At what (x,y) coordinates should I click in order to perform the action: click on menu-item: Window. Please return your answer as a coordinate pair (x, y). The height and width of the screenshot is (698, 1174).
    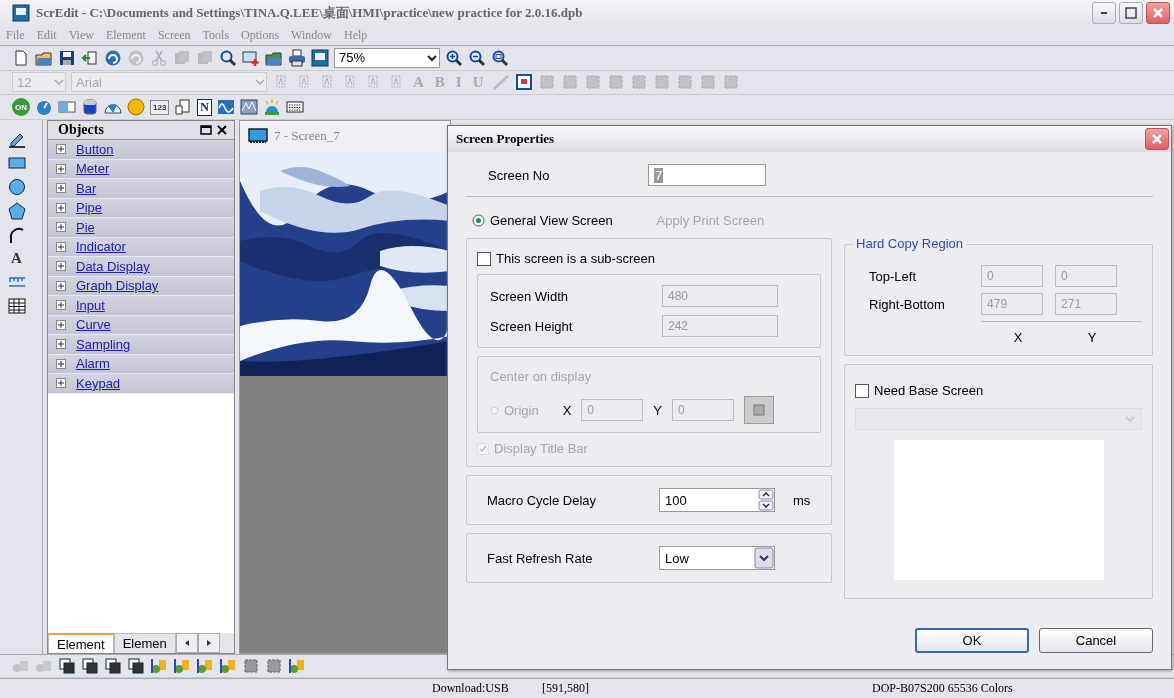
    Looking at the image, I should click on (311, 36).